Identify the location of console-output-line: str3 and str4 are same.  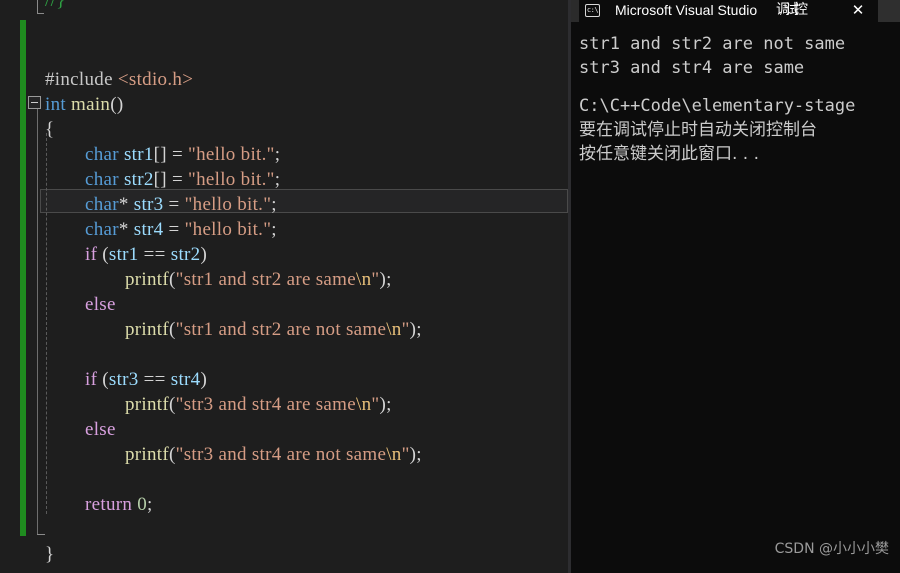
(692, 68).